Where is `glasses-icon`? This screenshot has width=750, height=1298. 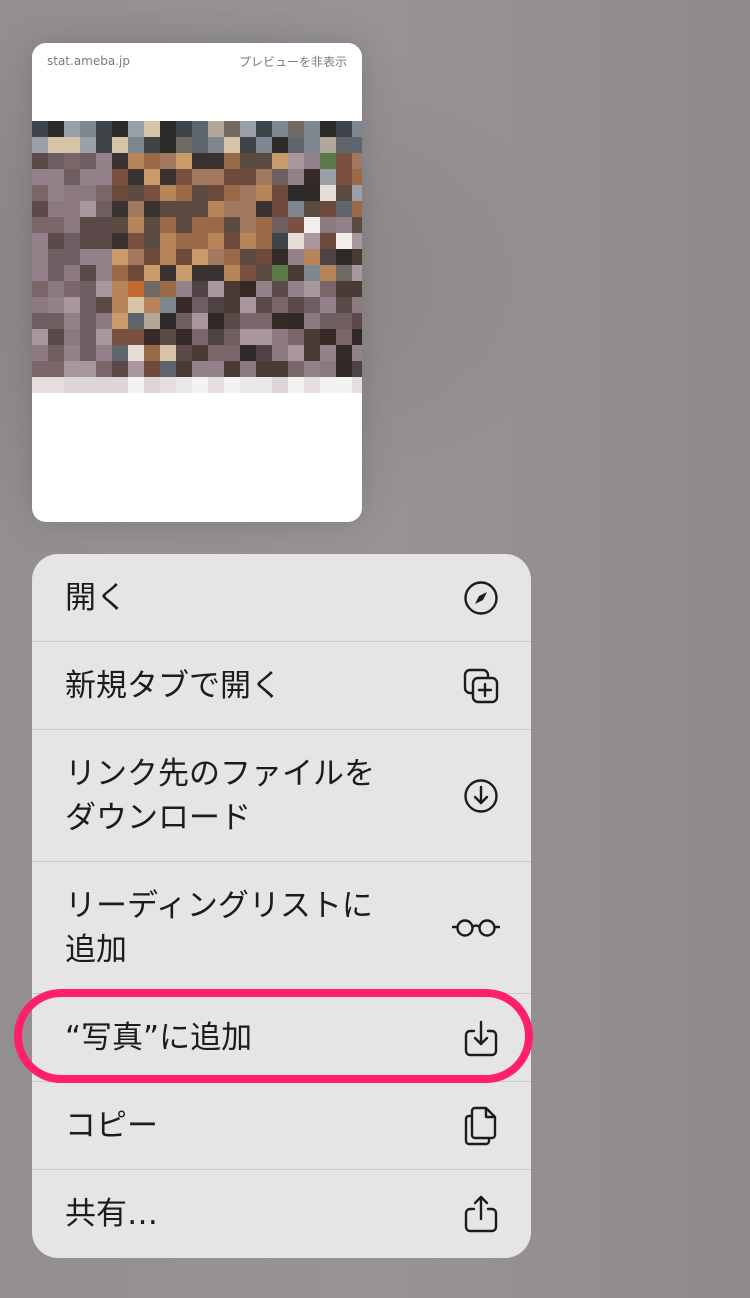
glasses-icon is located at coordinates (476, 928).